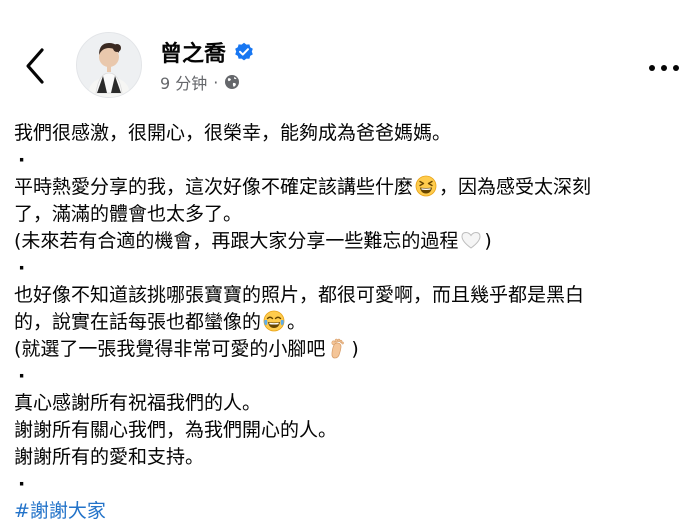 The height and width of the screenshot is (525, 700). I want to click on globe-icon, so click(232, 82).